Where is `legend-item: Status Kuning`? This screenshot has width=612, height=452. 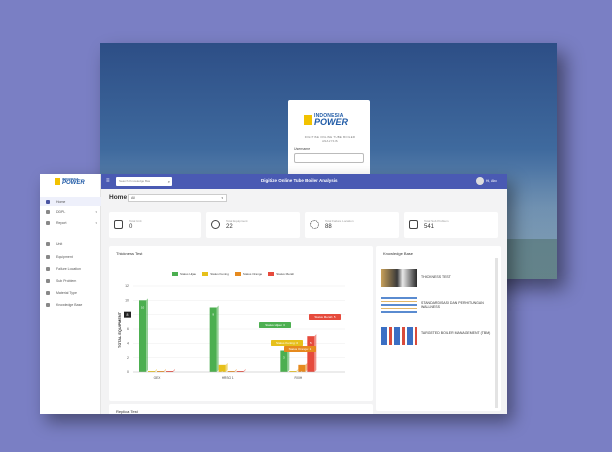
legend-item: Status Kuning is located at coordinates (215, 274).